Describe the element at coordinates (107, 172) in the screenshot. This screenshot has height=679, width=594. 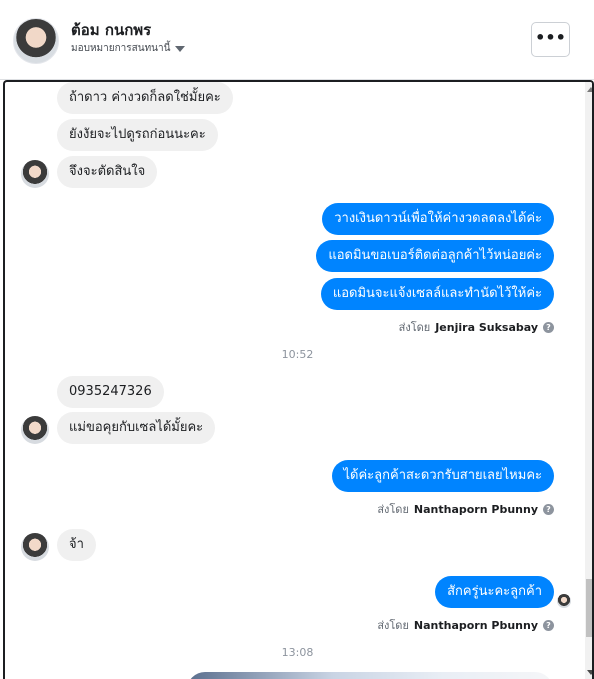
I see `message-incoming: จึงจะตัดสินใจ` at that location.